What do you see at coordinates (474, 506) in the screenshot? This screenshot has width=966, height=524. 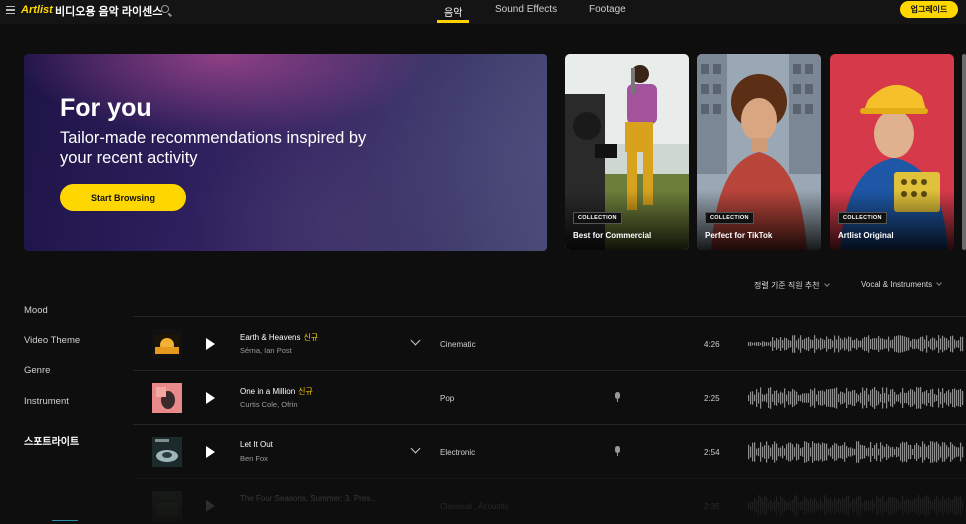 I see `track-genre: Classical , Acoustic` at bounding box center [474, 506].